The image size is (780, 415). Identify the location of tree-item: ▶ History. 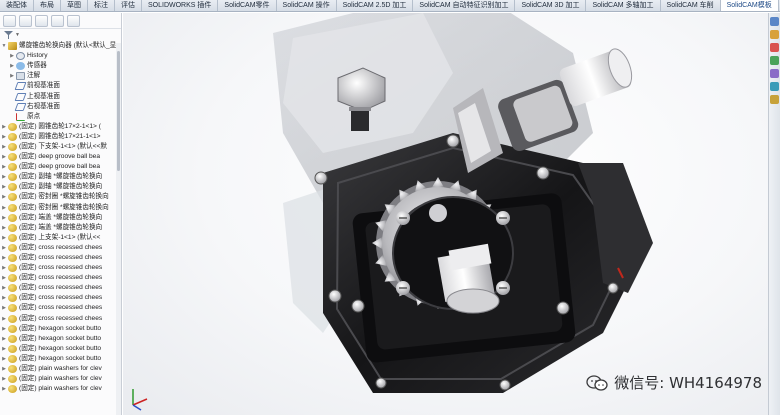
(60, 56).